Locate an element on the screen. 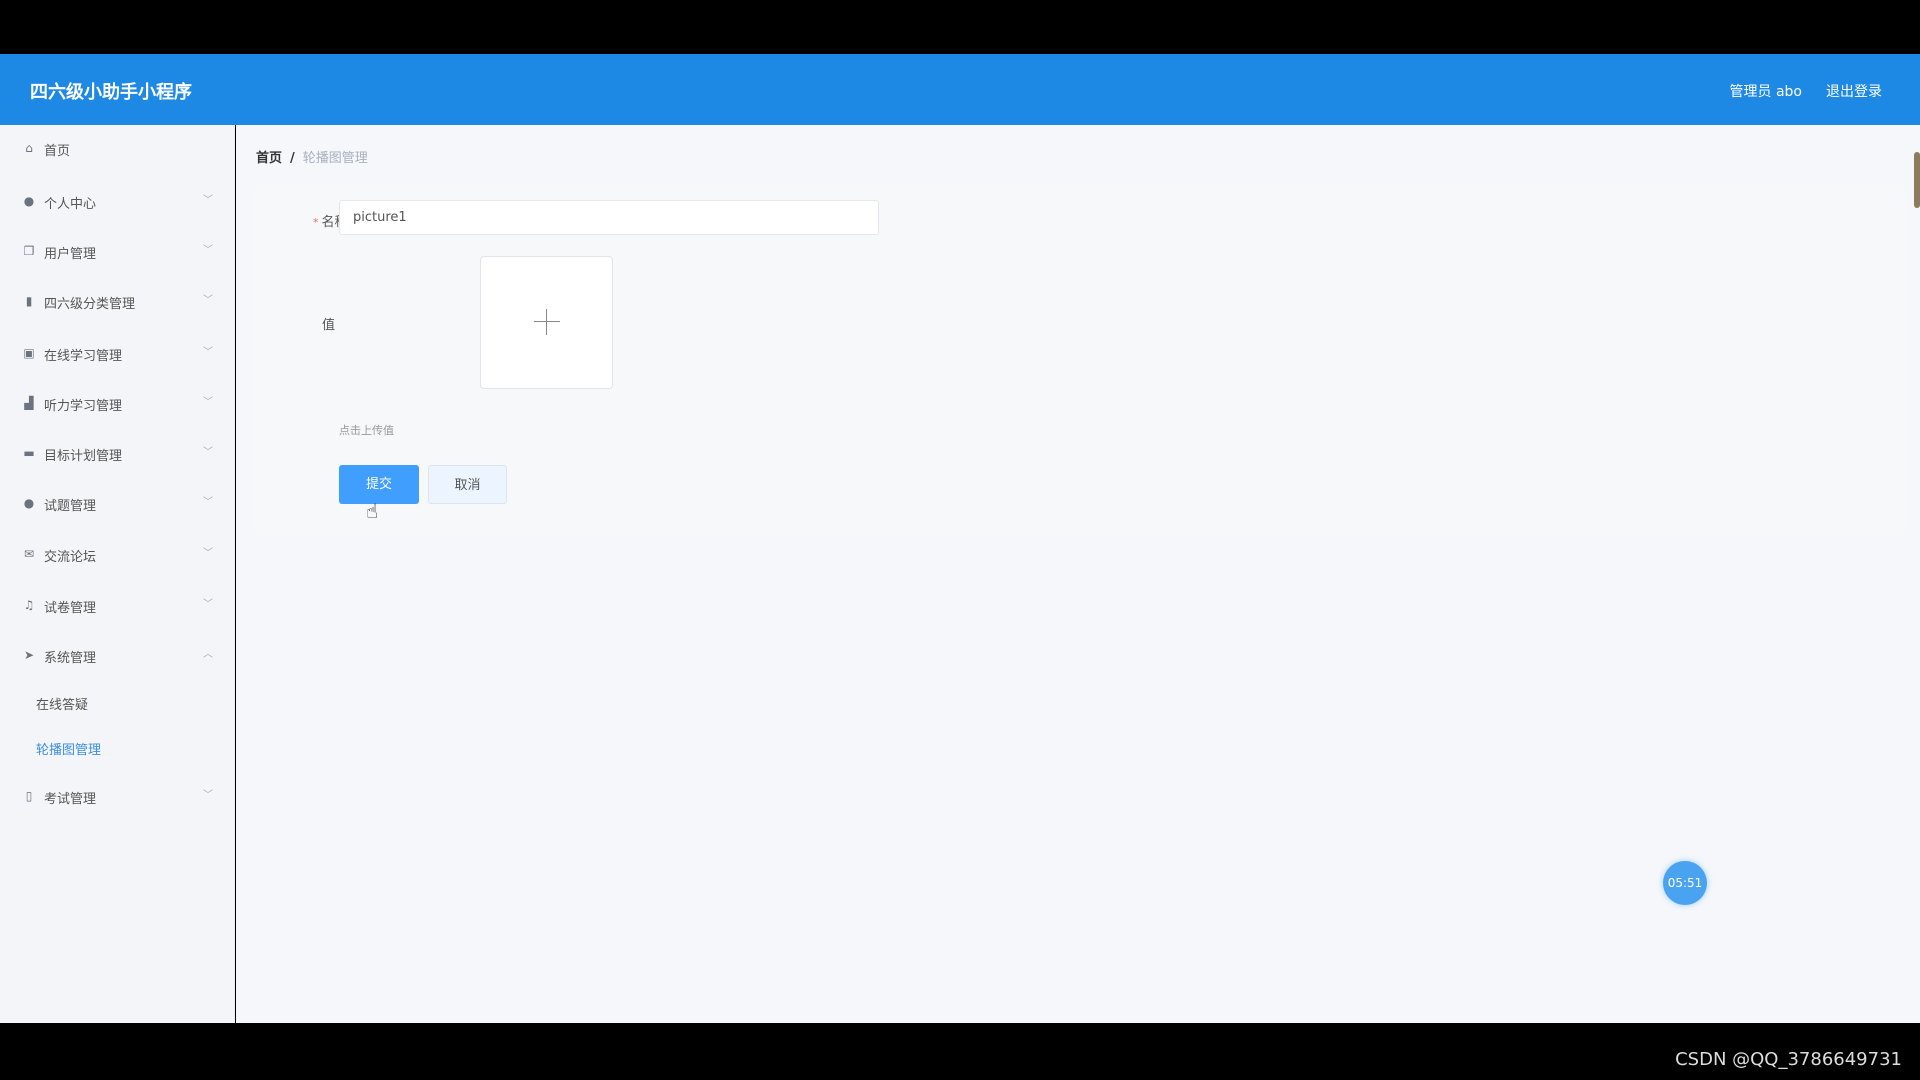 This screenshot has height=1080, width=1920. sidebar-item-online-study: ▣ 在线学习管理 ﹀ is located at coordinates (117, 354).